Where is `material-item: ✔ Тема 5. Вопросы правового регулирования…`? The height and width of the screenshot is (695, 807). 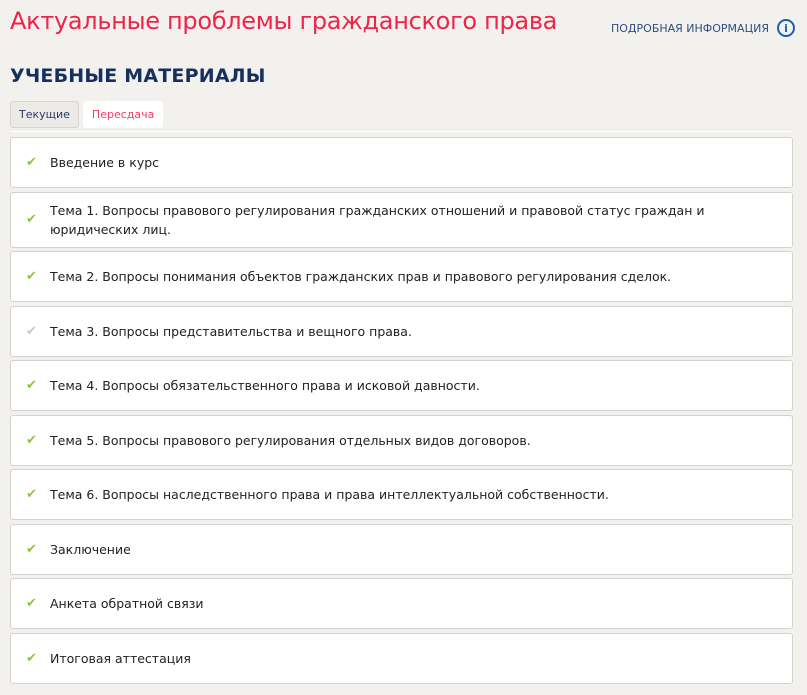 material-item: ✔ Тема 5. Вопросы правового регулирования… is located at coordinates (401, 440).